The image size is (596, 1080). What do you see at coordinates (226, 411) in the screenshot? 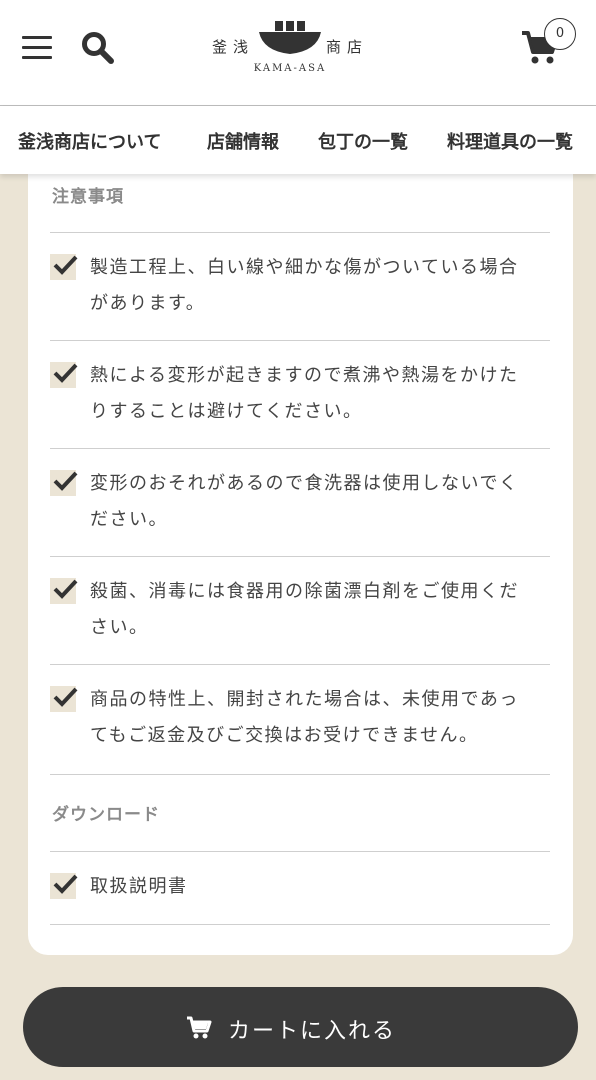
I see `note-text-line2: りすることは避けてください。` at bounding box center [226, 411].